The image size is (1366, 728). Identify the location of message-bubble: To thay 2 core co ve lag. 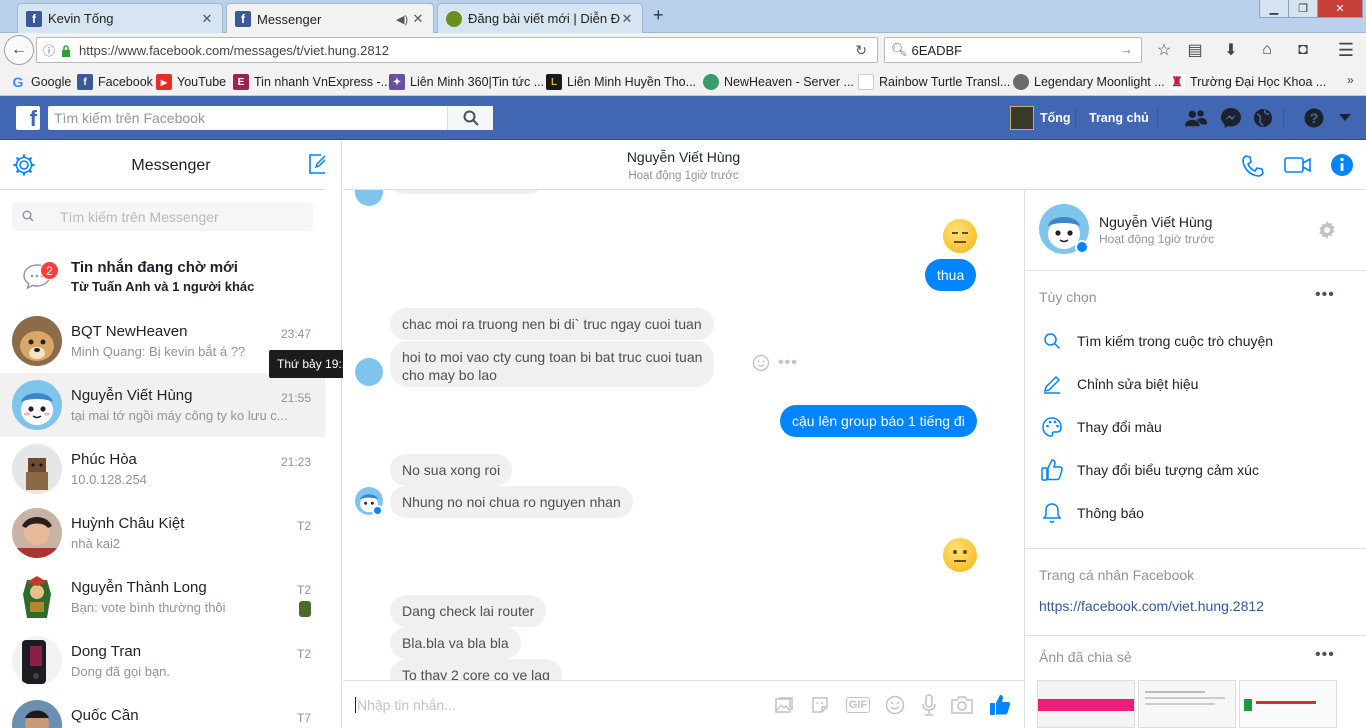
(476, 669).